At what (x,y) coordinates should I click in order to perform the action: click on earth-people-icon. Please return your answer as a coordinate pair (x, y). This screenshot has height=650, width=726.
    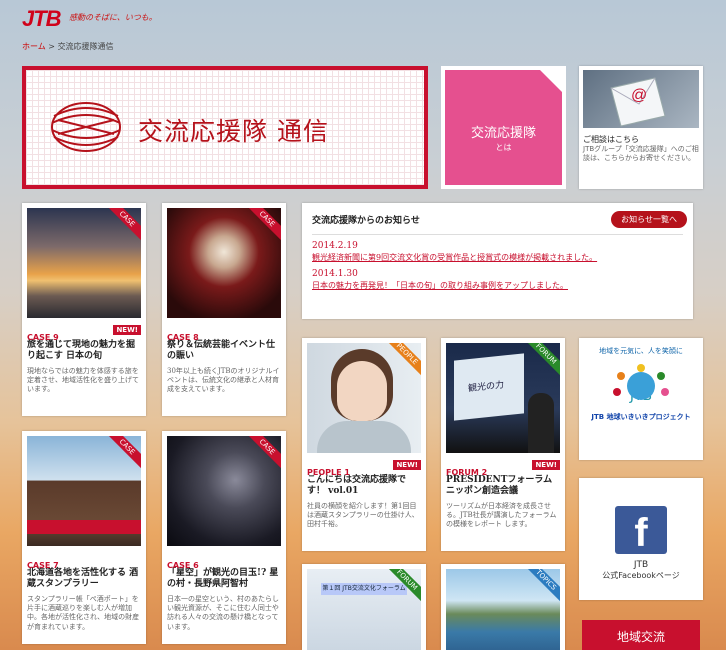
    Looking at the image, I should click on (641, 382).